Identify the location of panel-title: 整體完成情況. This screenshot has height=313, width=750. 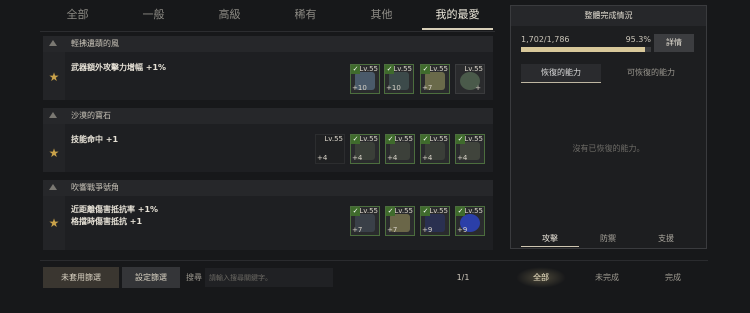
(608, 16).